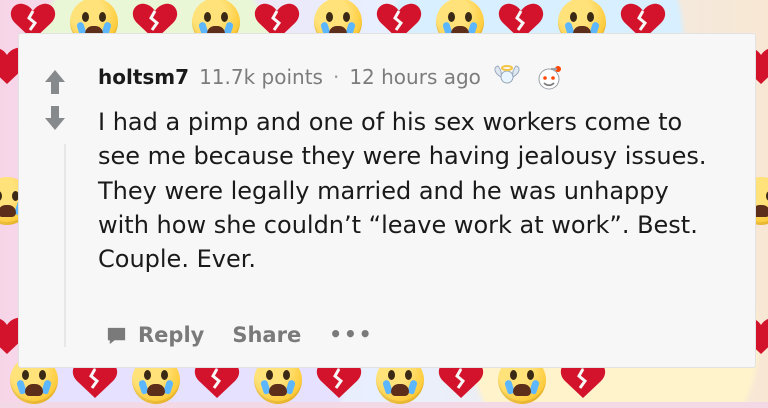 This screenshot has width=768, height=408. I want to click on timestamp: 12 hours ago, so click(415, 77).